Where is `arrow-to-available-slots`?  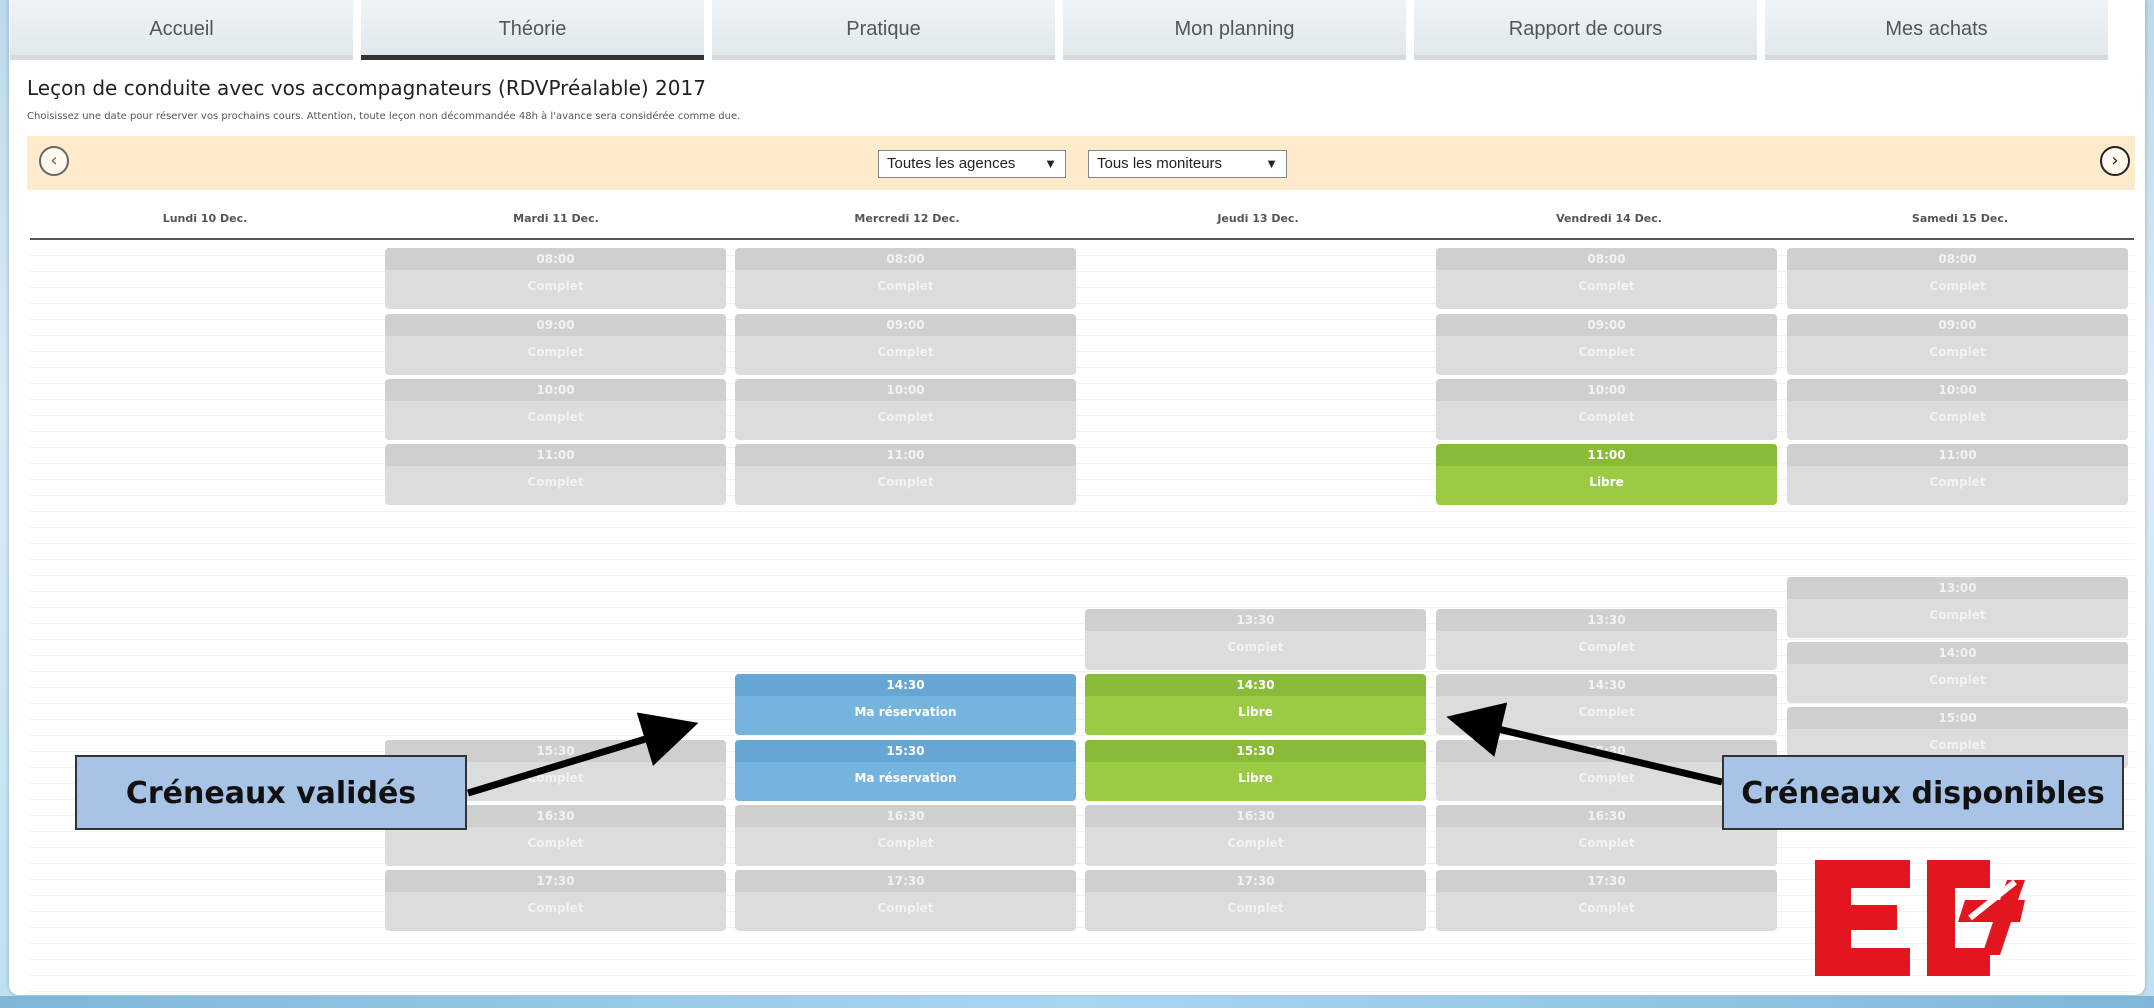 arrow-to-available-slots is located at coordinates (1584, 744).